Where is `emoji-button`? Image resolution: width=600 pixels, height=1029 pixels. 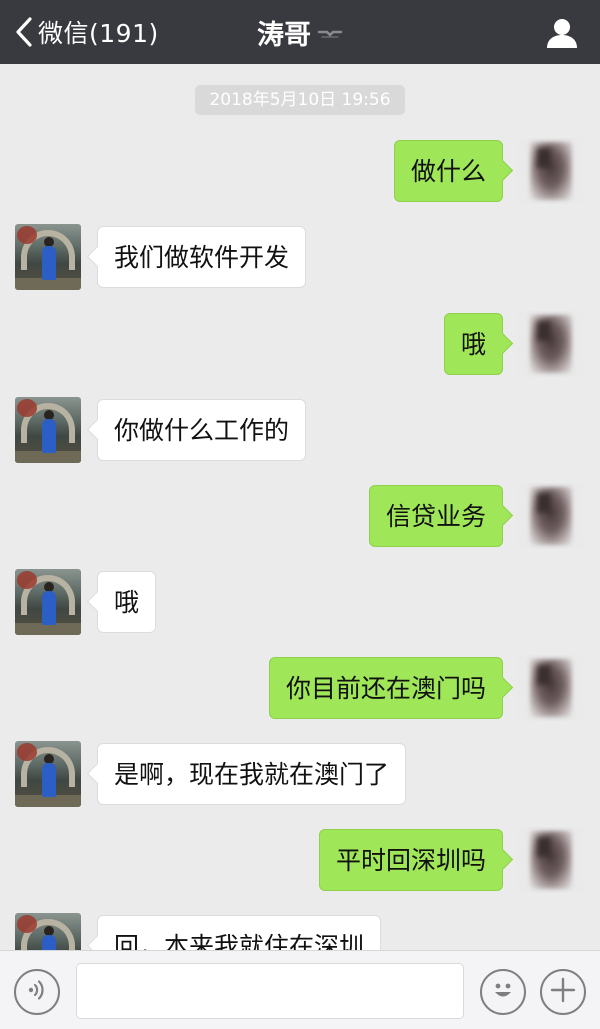 emoji-button is located at coordinates (503, 992).